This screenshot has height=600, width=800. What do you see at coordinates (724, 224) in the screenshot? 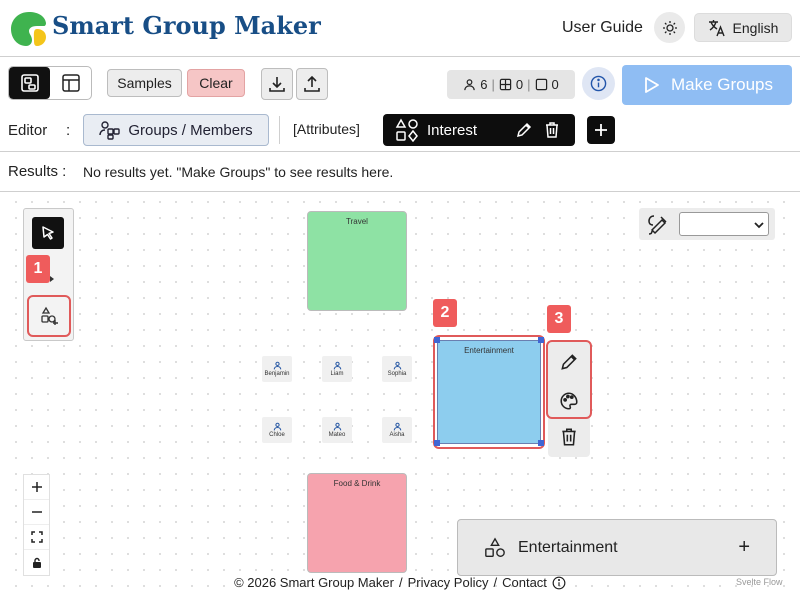
I see `style-select` at bounding box center [724, 224].